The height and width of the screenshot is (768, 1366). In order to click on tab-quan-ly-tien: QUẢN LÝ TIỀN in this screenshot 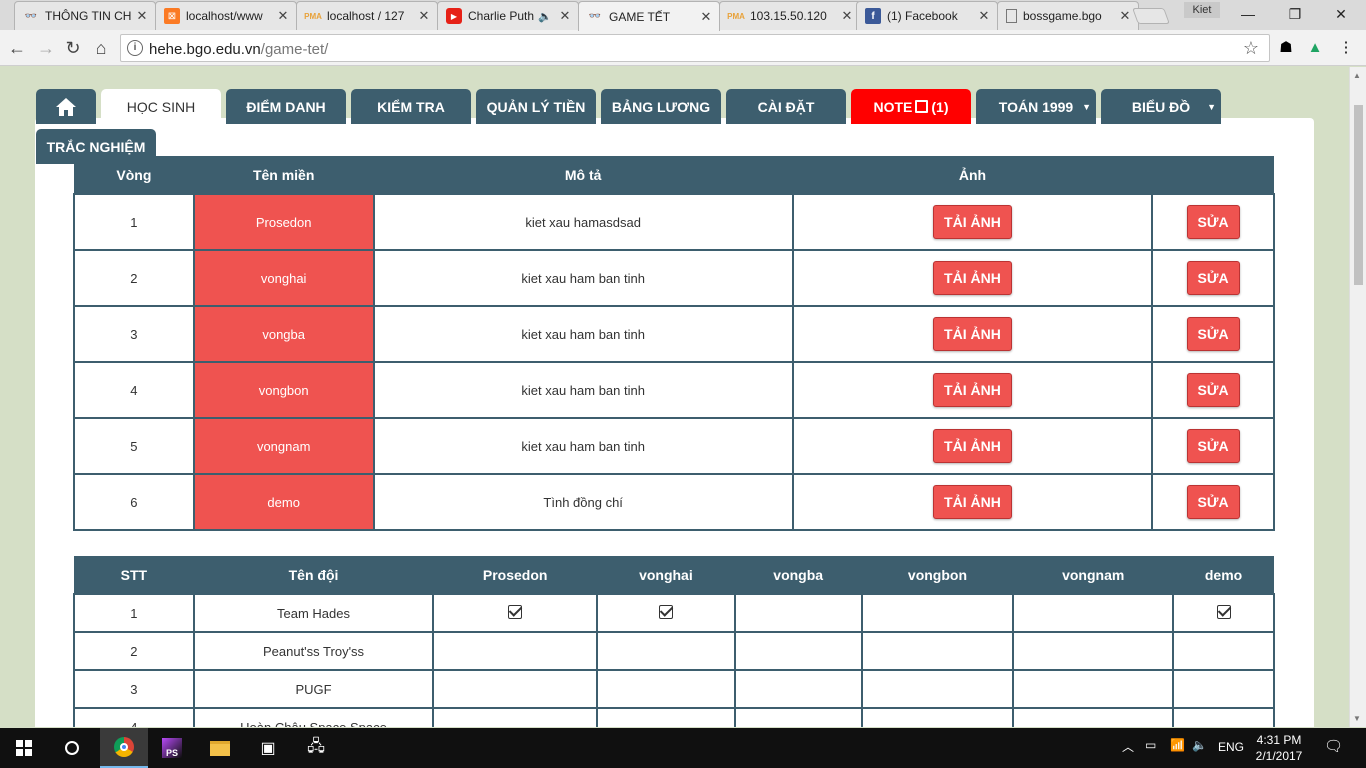, I will do `click(536, 106)`.